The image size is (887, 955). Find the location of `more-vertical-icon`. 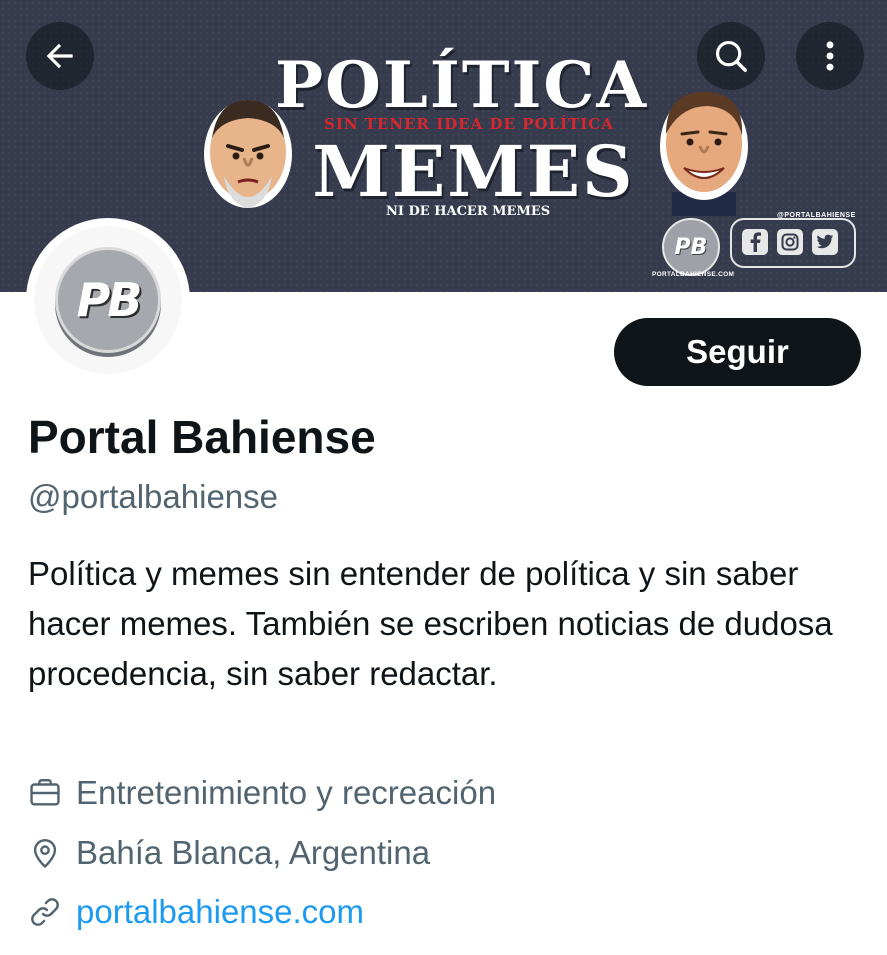

more-vertical-icon is located at coordinates (830, 56).